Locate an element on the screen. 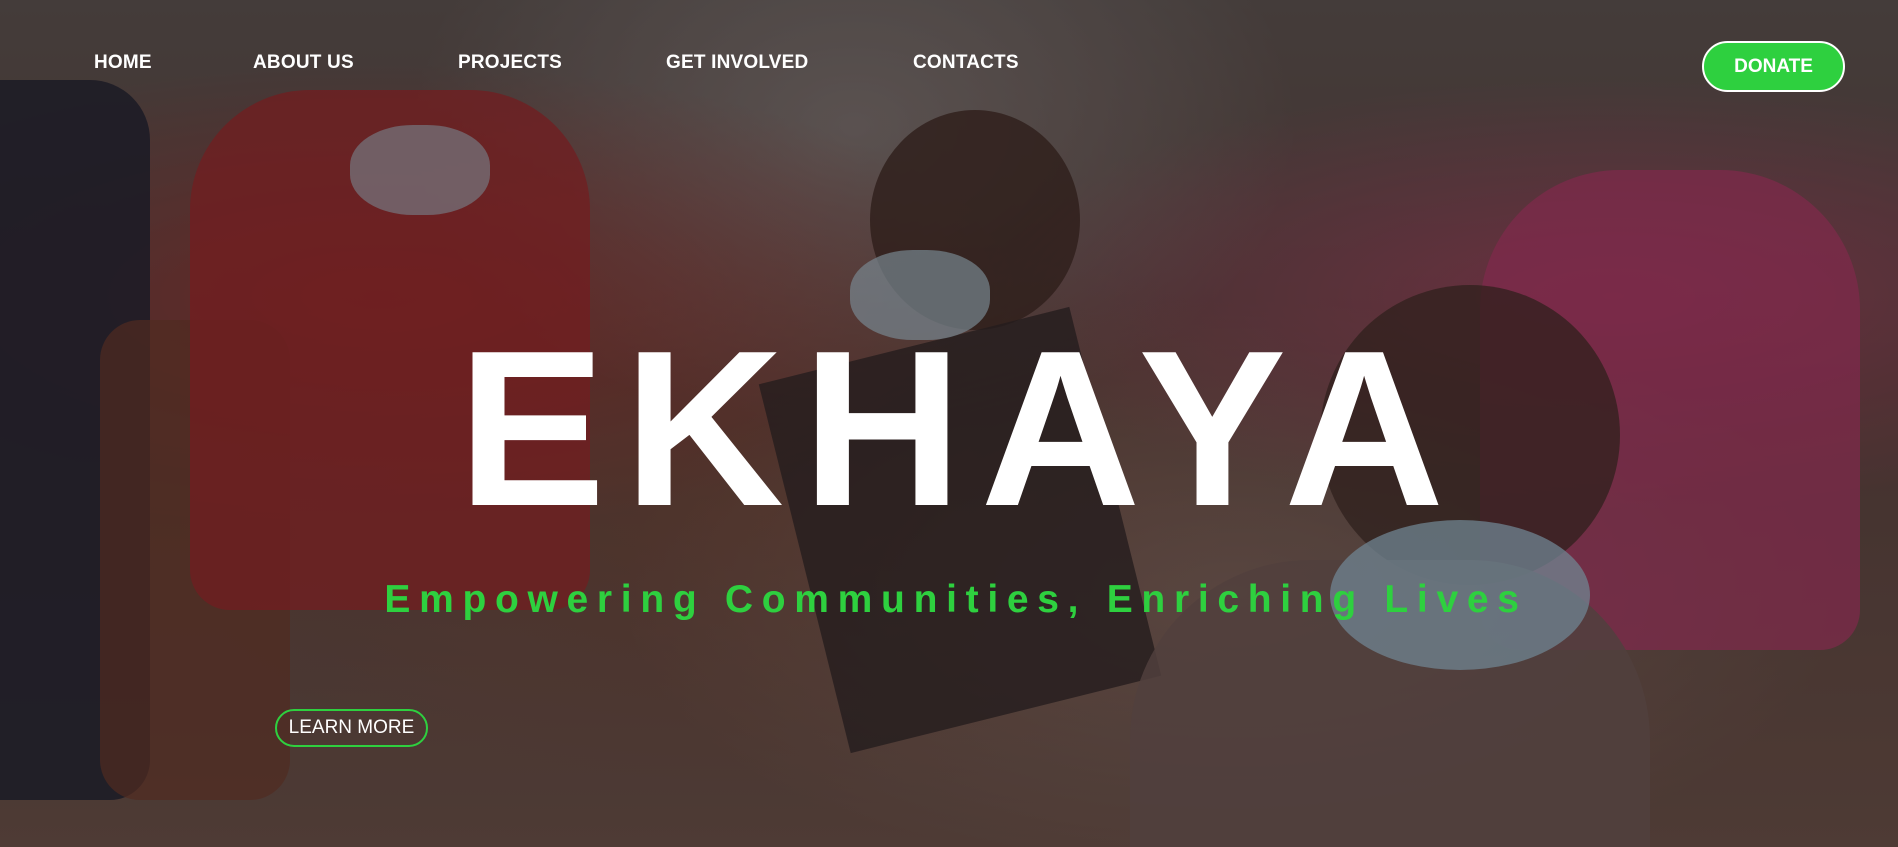 The width and height of the screenshot is (1898, 847). learn-more-button: LEARN MORE is located at coordinates (351, 728).